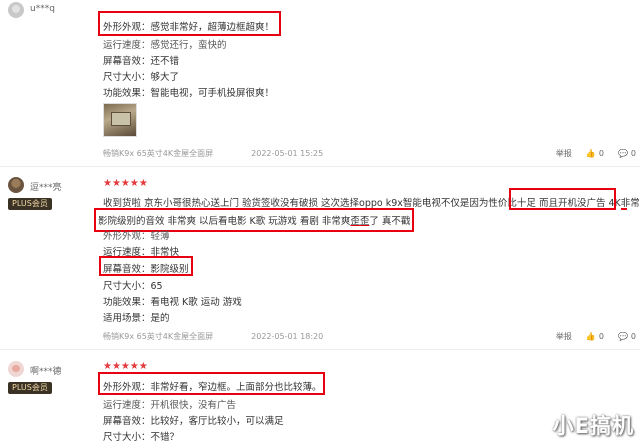 The width and height of the screenshot is (640, 444). Describe the element at coordinates (287, 153) in the screenshot. I see `review-date: 2022-05-01 15:25` at that location.